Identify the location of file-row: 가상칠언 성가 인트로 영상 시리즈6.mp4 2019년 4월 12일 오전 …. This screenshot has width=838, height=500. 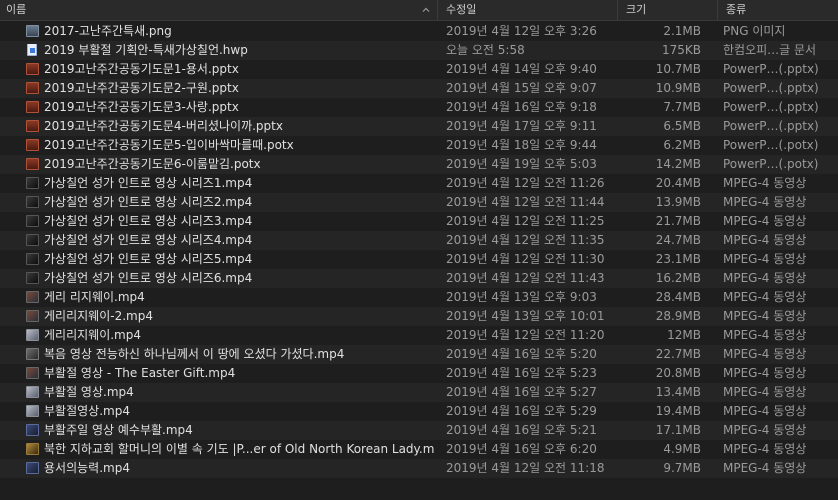
(419, 278).